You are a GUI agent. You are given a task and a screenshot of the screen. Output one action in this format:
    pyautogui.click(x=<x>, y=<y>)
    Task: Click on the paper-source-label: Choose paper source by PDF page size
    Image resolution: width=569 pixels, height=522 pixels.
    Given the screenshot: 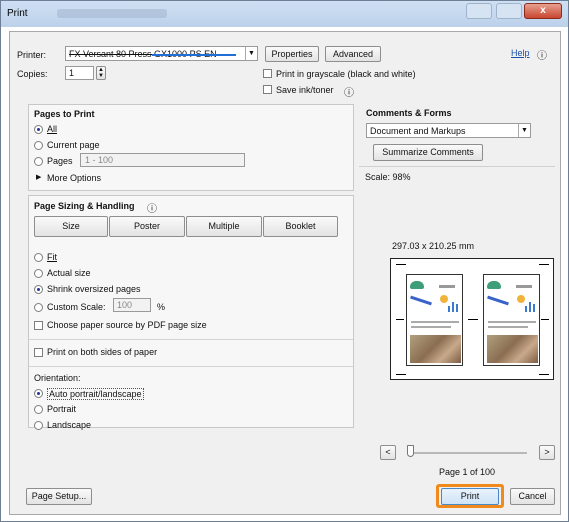 What is the action you would take?
    pyautogui.click(x=127, y=325)
    